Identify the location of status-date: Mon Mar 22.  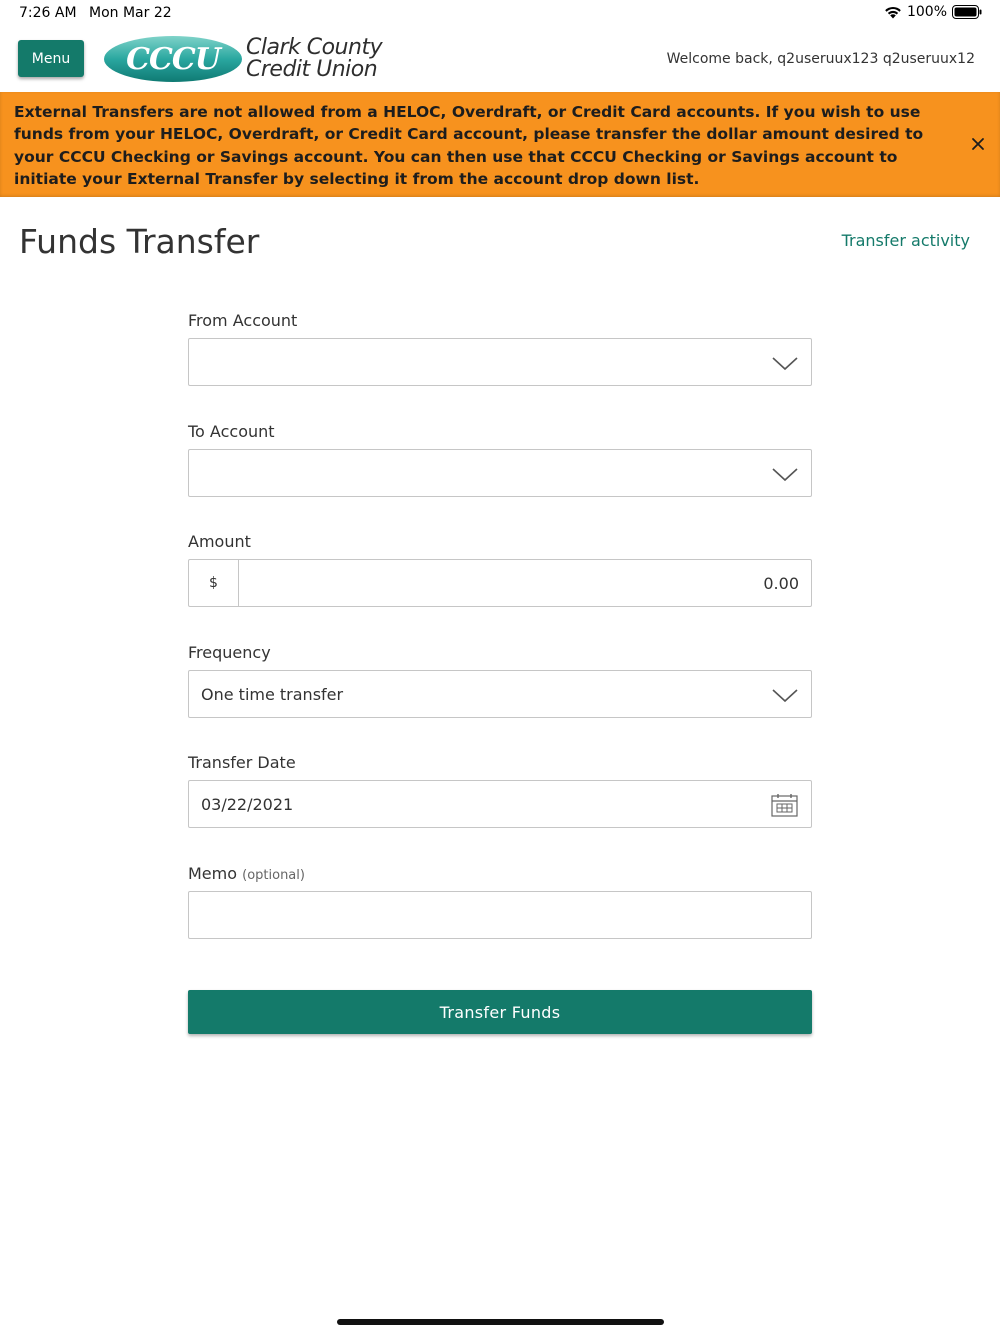
(130, 13).